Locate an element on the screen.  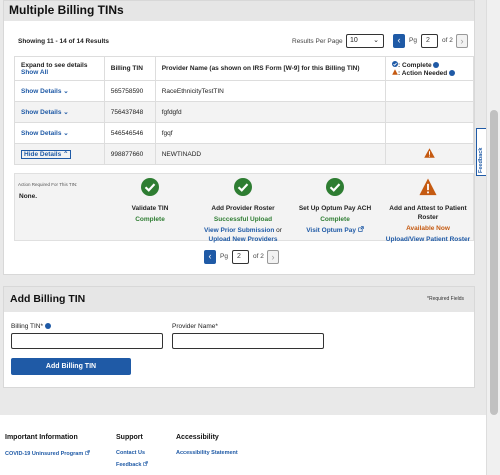
results-per-page-label: Results Per Page is located at coordinates (317, 41).